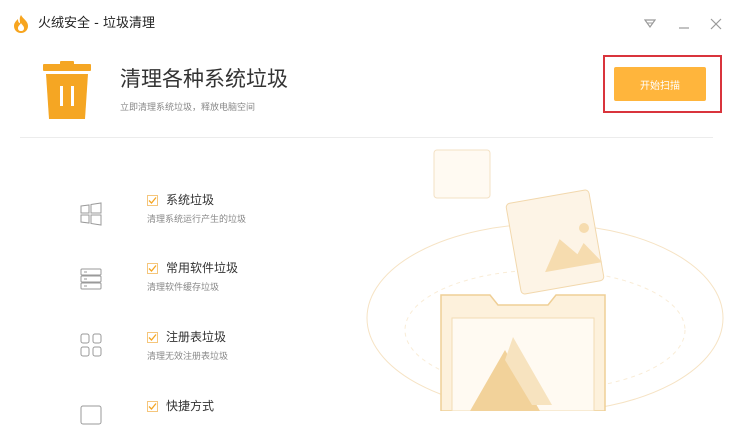  Describe the element at coordinates (91, 345) in the screenshot. I see `registry-grid-icon` at that location.